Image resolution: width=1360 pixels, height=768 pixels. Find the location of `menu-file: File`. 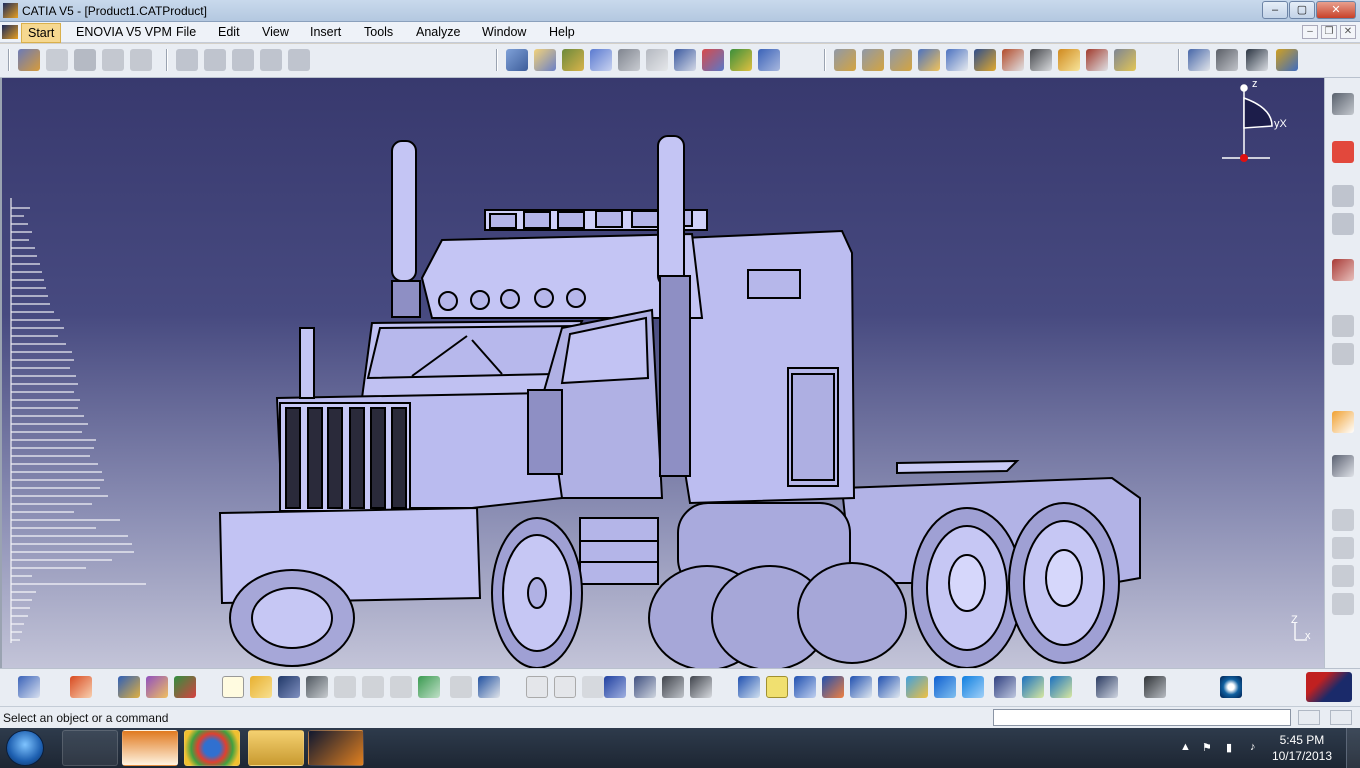

menu-file: File is located at coordinates (186, 32).